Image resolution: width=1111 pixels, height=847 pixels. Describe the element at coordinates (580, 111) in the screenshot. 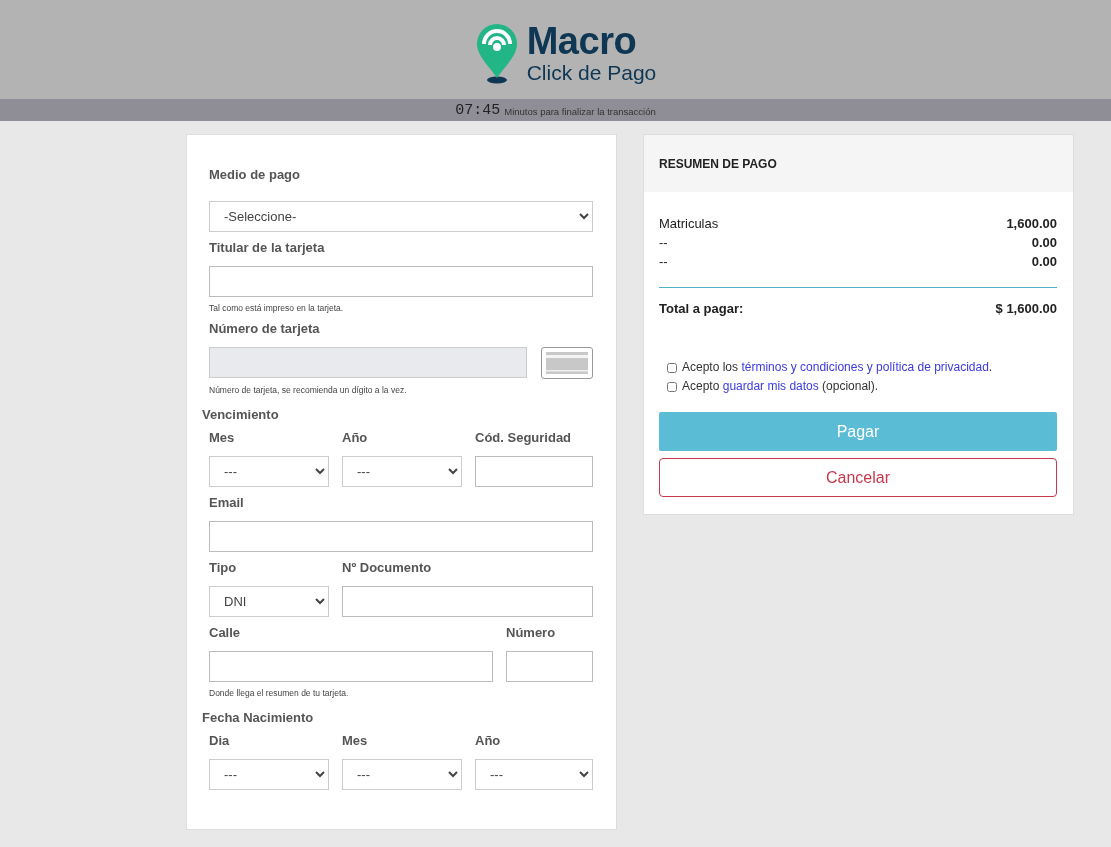

I see `countdown-caption: Minutos para finalizar la transacción` at that location.